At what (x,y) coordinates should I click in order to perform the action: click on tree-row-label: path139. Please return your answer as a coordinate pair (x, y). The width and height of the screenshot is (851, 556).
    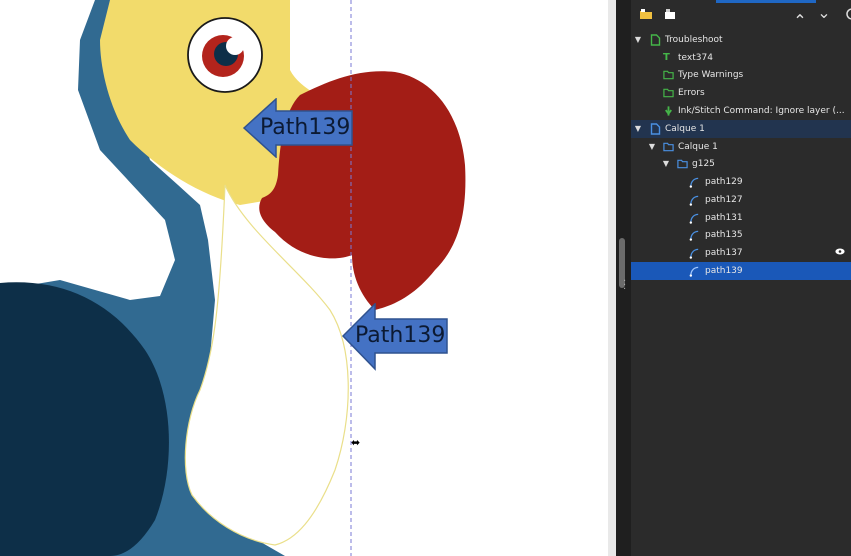
    Looking at the image, I should click on (724, 271).